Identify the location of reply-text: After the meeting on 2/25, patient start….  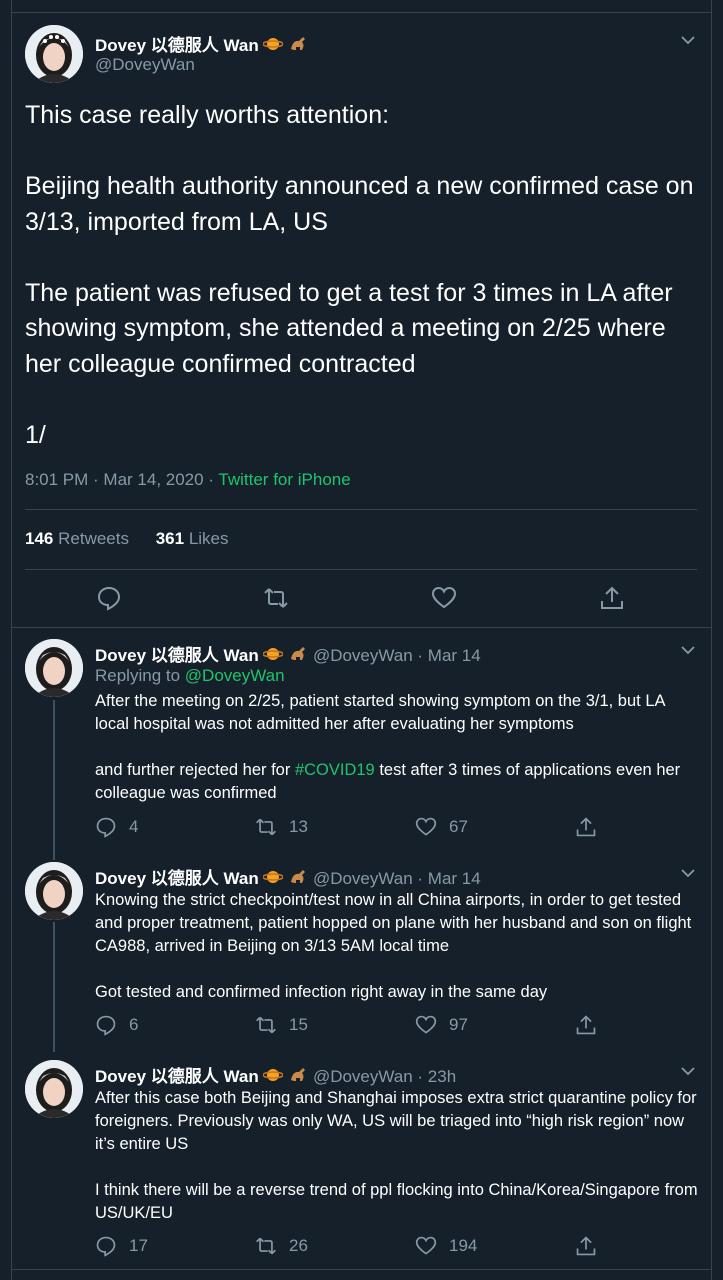
(397, 747).